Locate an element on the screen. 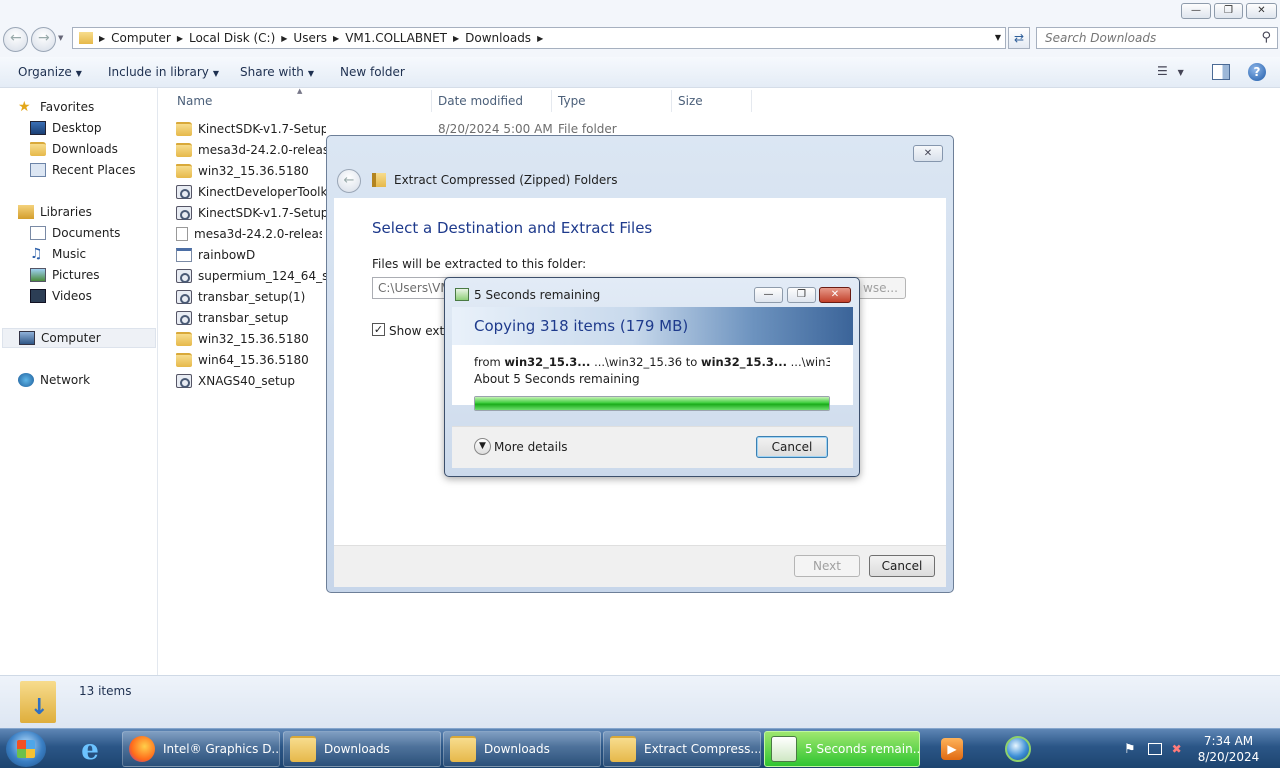 The width and height of the screenshot is (1280, 768). column-name: Name is located at coordinates (194, 101).